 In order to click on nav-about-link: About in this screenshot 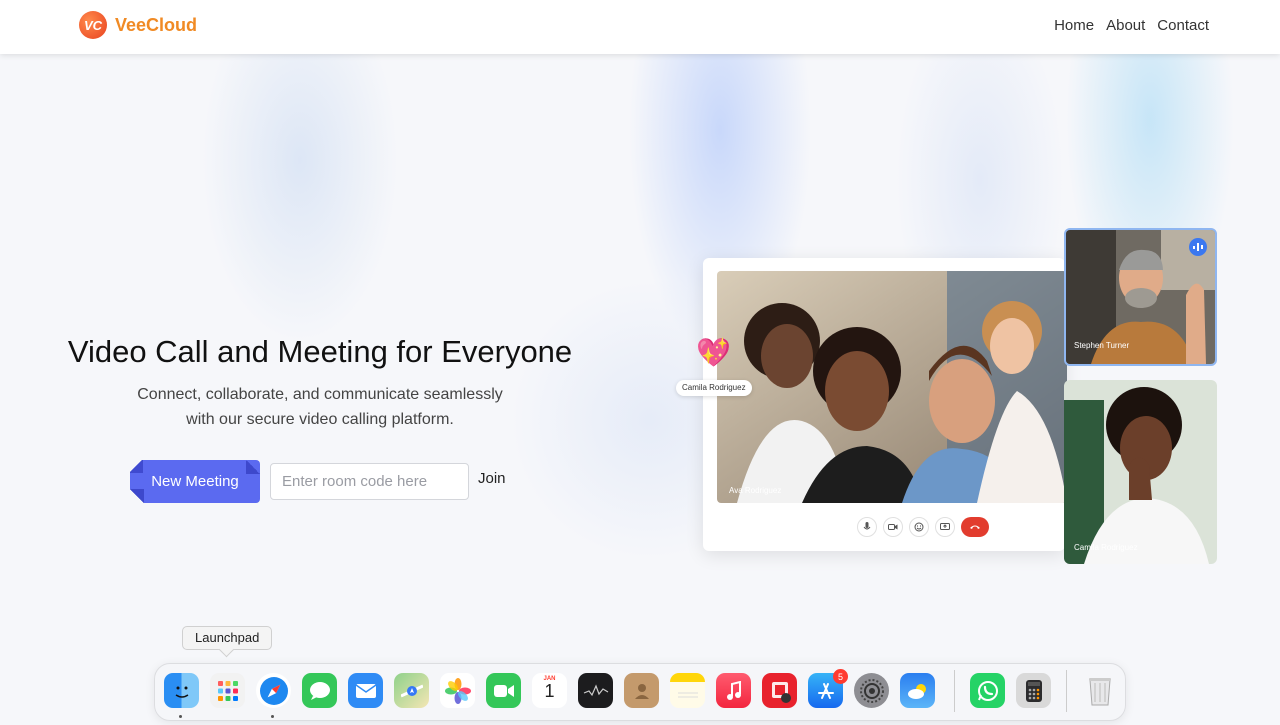, I will do `click(1125, 25)`.